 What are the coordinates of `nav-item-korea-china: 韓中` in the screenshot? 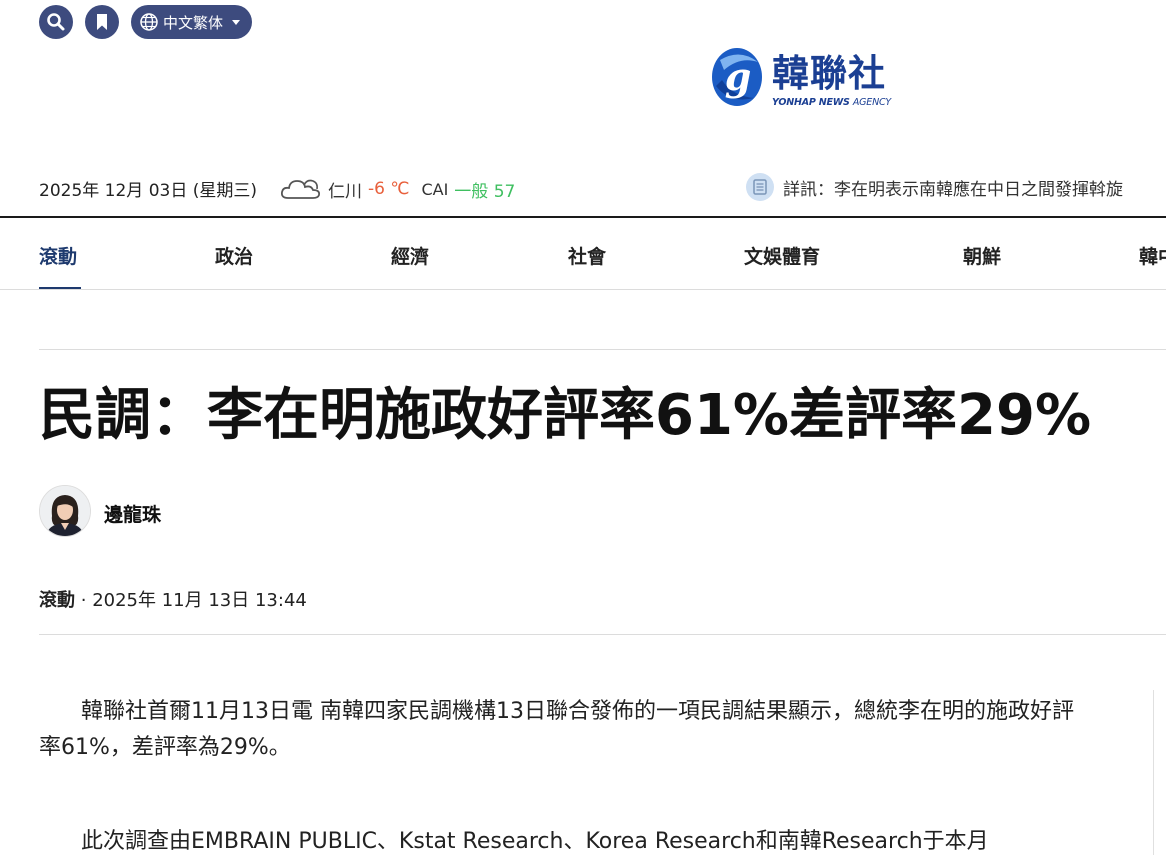 It's located at (1152, 255).